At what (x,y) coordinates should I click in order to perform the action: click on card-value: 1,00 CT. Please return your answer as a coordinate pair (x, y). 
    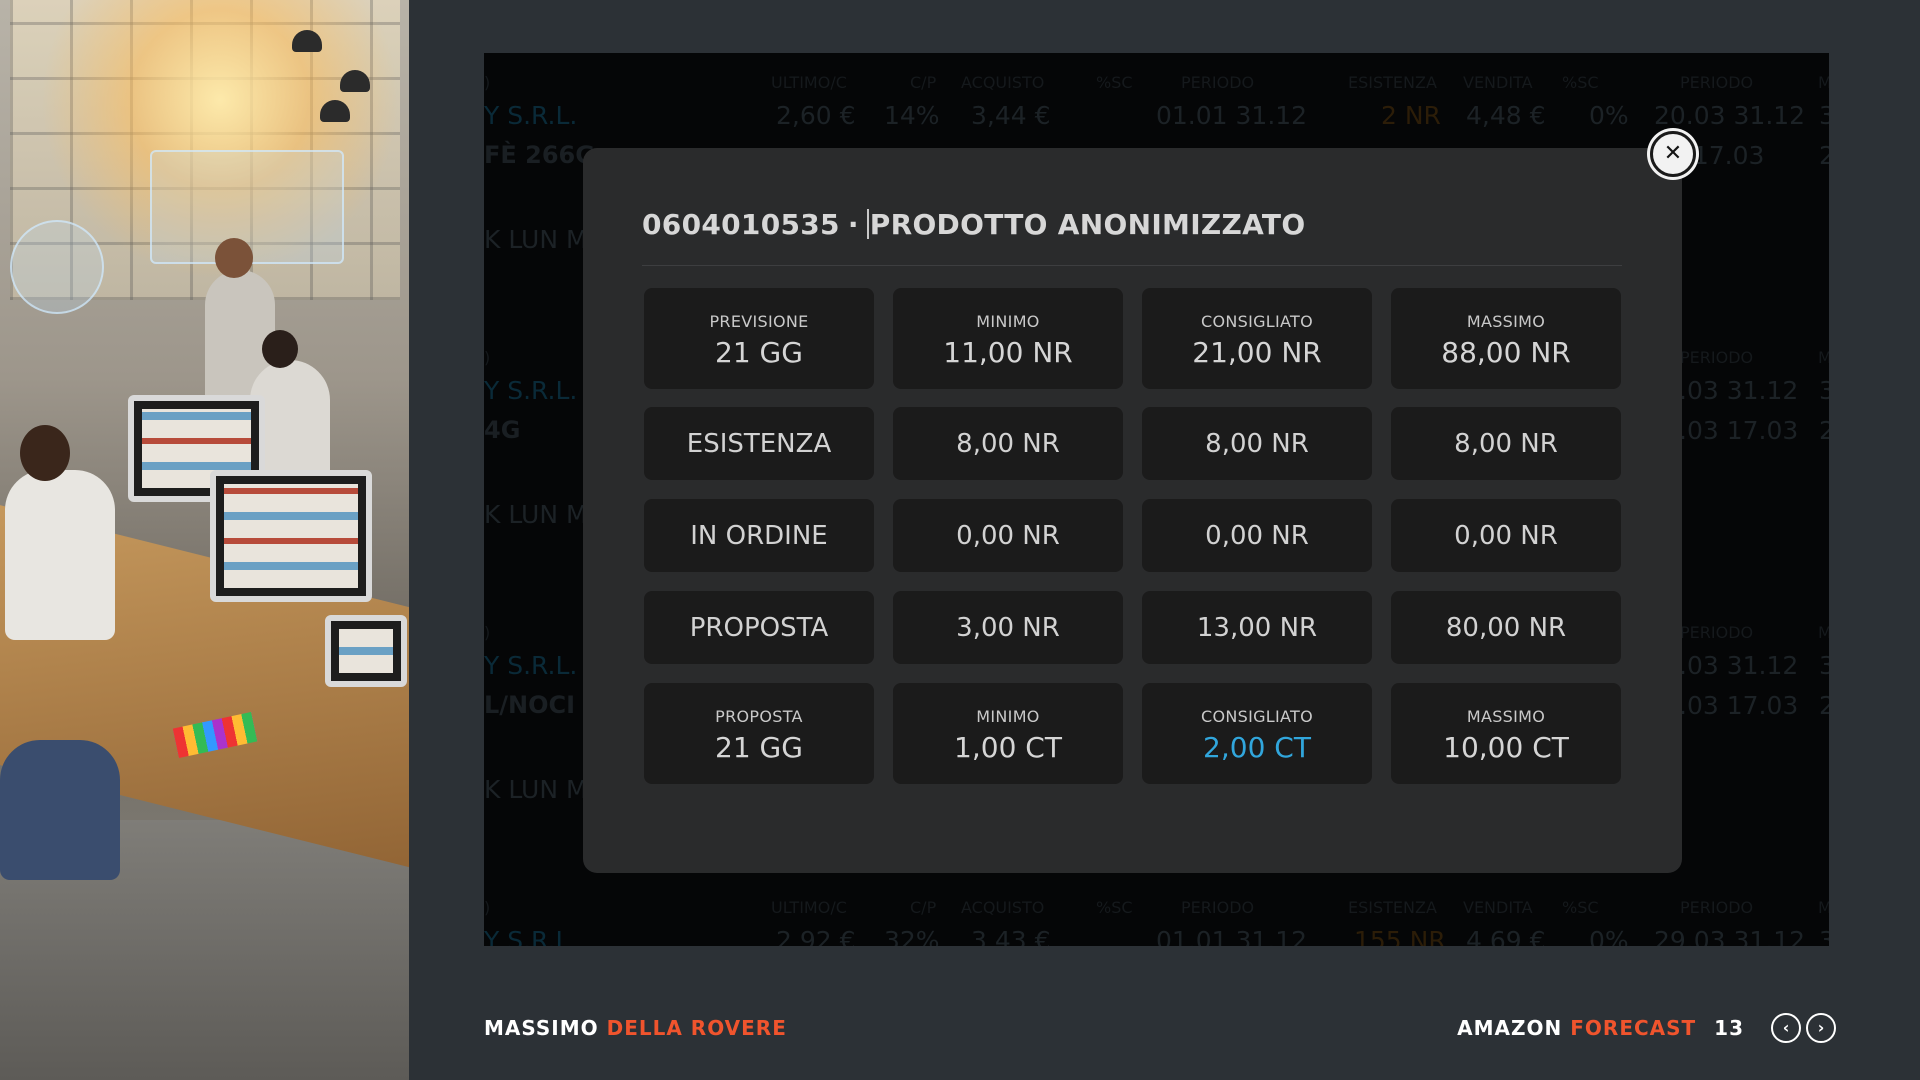
    Looking at the image, I should click on (1008, 747).